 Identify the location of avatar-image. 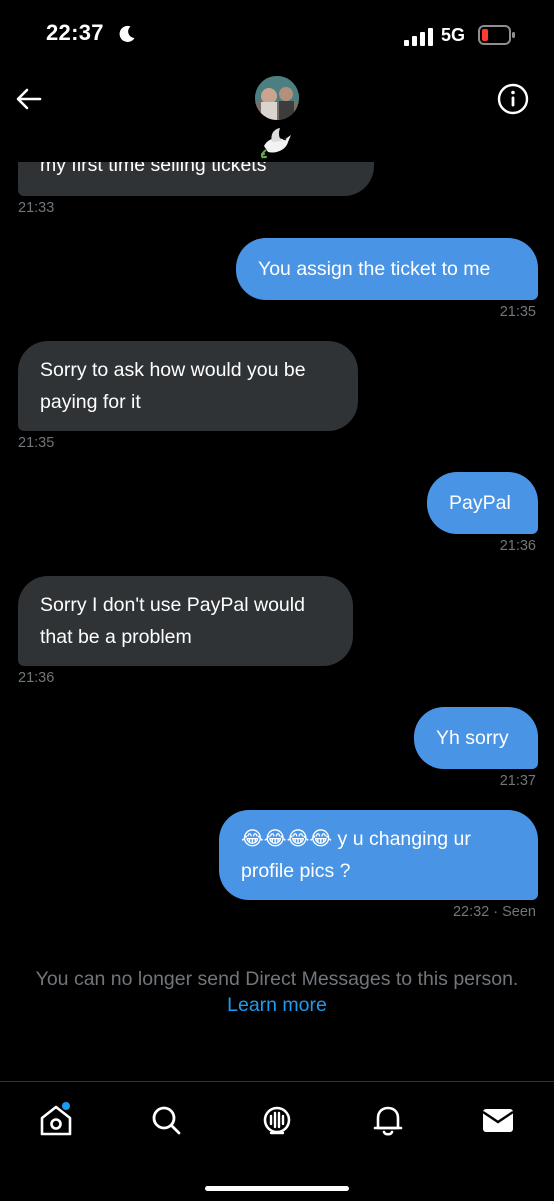
(277, 98).